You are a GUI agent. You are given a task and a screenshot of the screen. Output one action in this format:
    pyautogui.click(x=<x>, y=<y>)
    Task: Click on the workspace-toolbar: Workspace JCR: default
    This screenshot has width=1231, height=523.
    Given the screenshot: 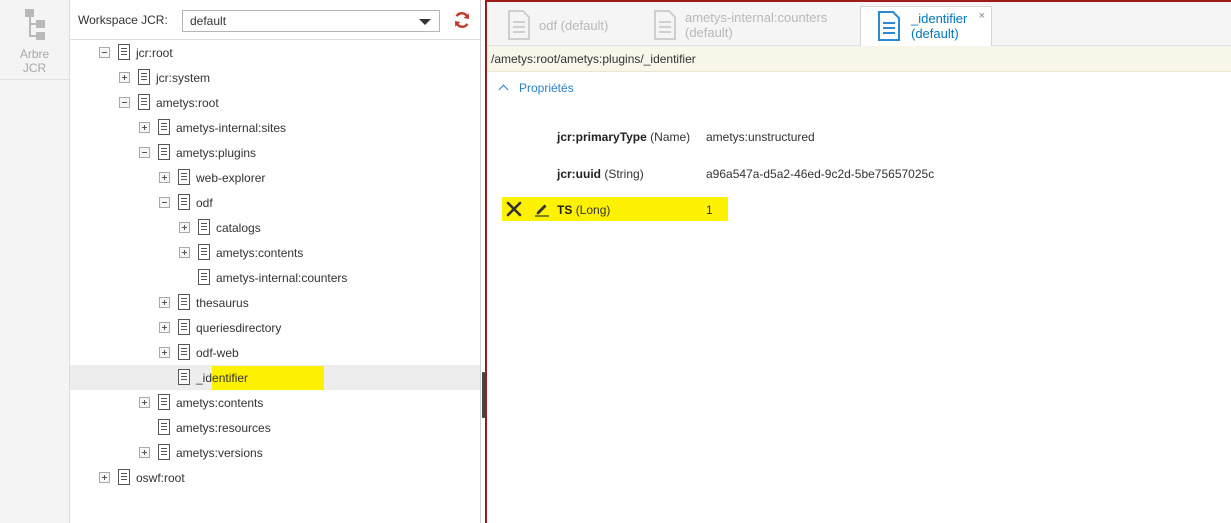 What is the action you would take?
    pyautogui.click(x=275, y=20)
    